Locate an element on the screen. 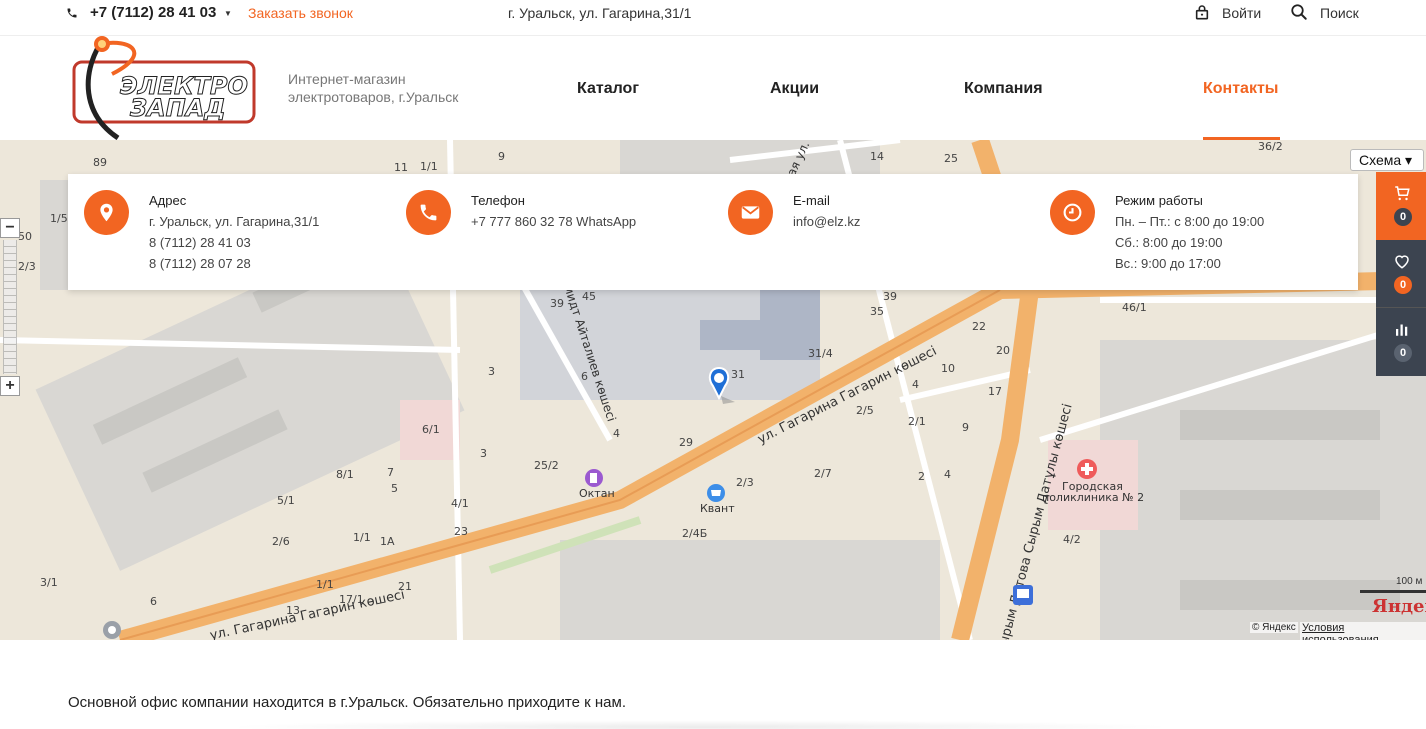 This screenshot has height=729, width=1426. contact-line: 8 (7112) 28 41 03 is located at coordinates (200, 242).